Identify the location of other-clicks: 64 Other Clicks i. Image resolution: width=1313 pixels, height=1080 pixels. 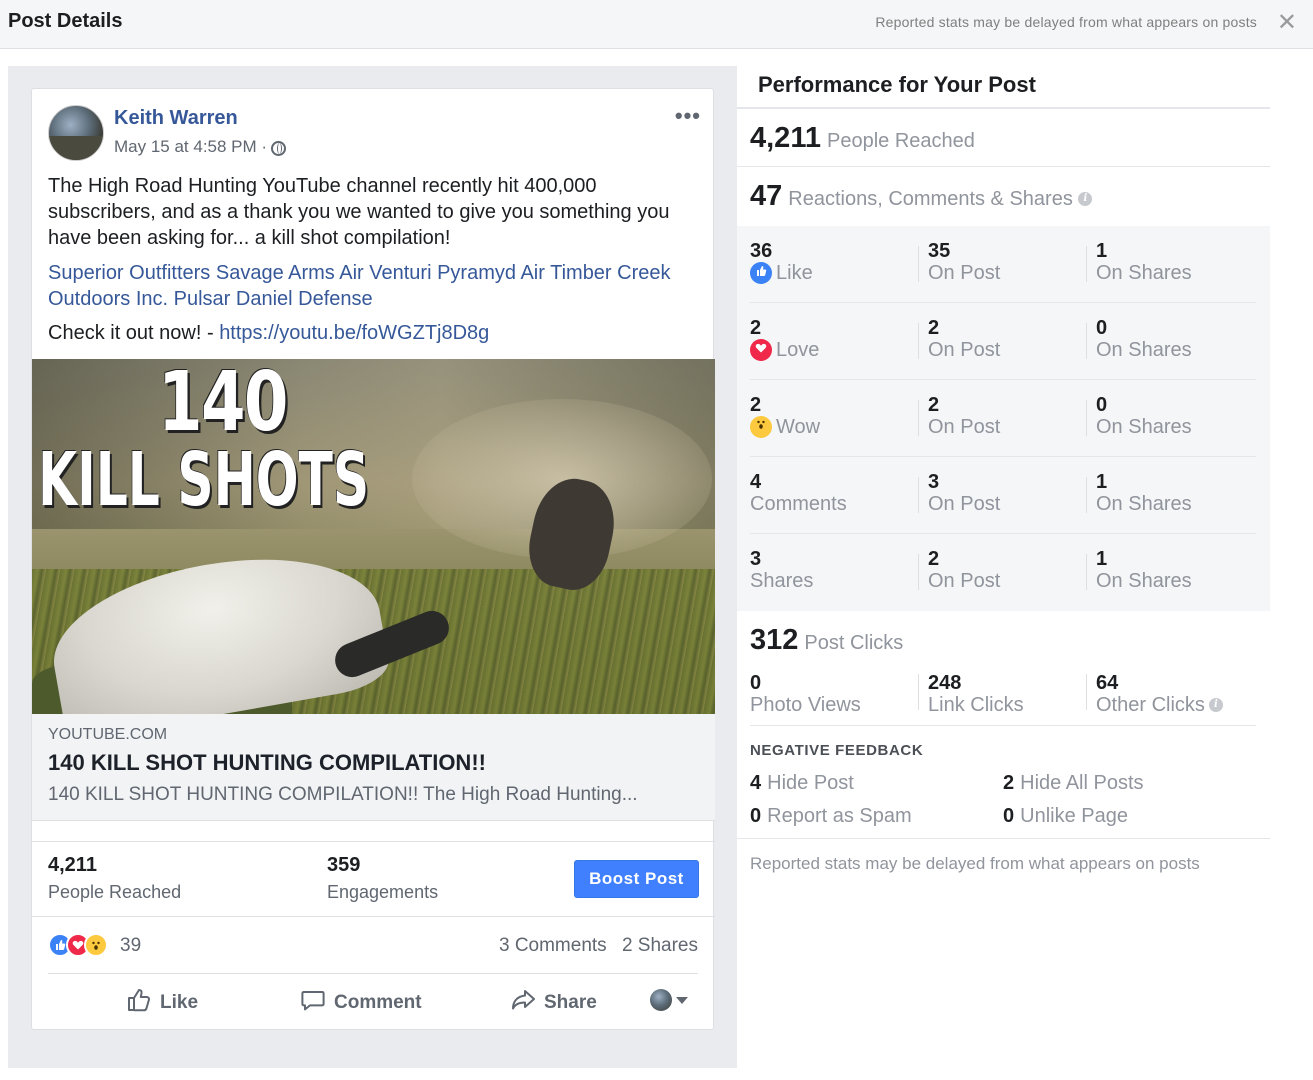
(1159, 694).